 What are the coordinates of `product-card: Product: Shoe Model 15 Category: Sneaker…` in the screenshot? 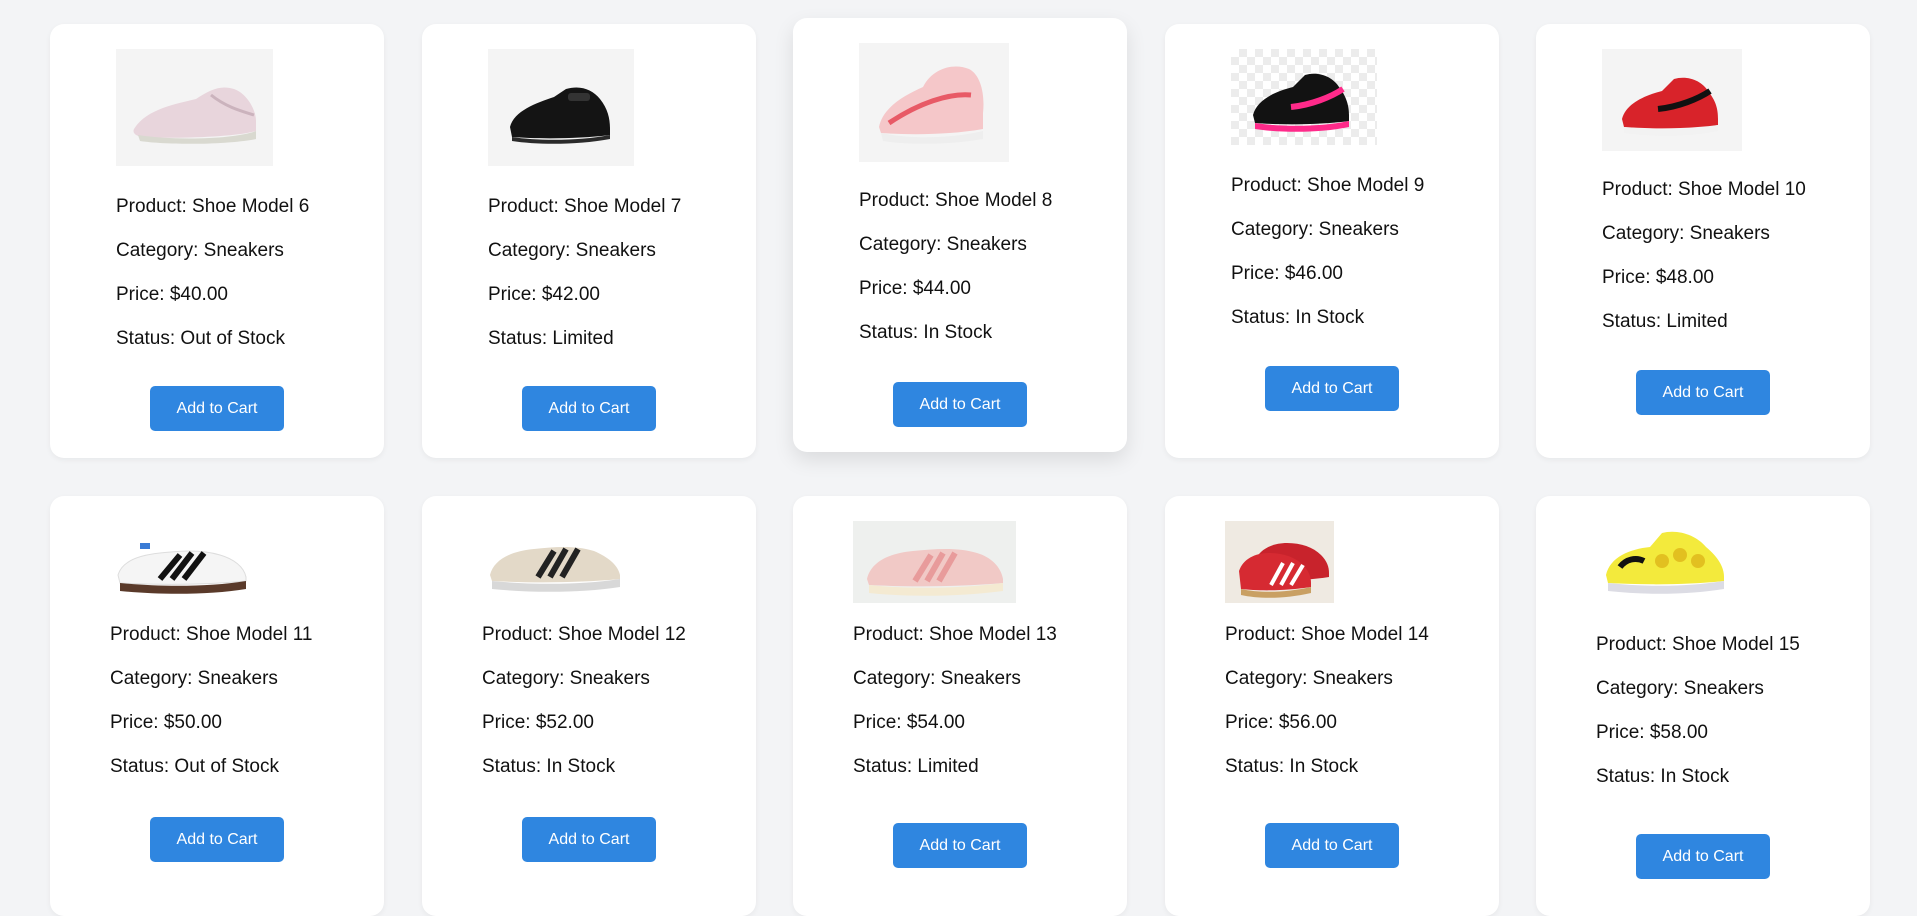 It's located at (1703, 706).